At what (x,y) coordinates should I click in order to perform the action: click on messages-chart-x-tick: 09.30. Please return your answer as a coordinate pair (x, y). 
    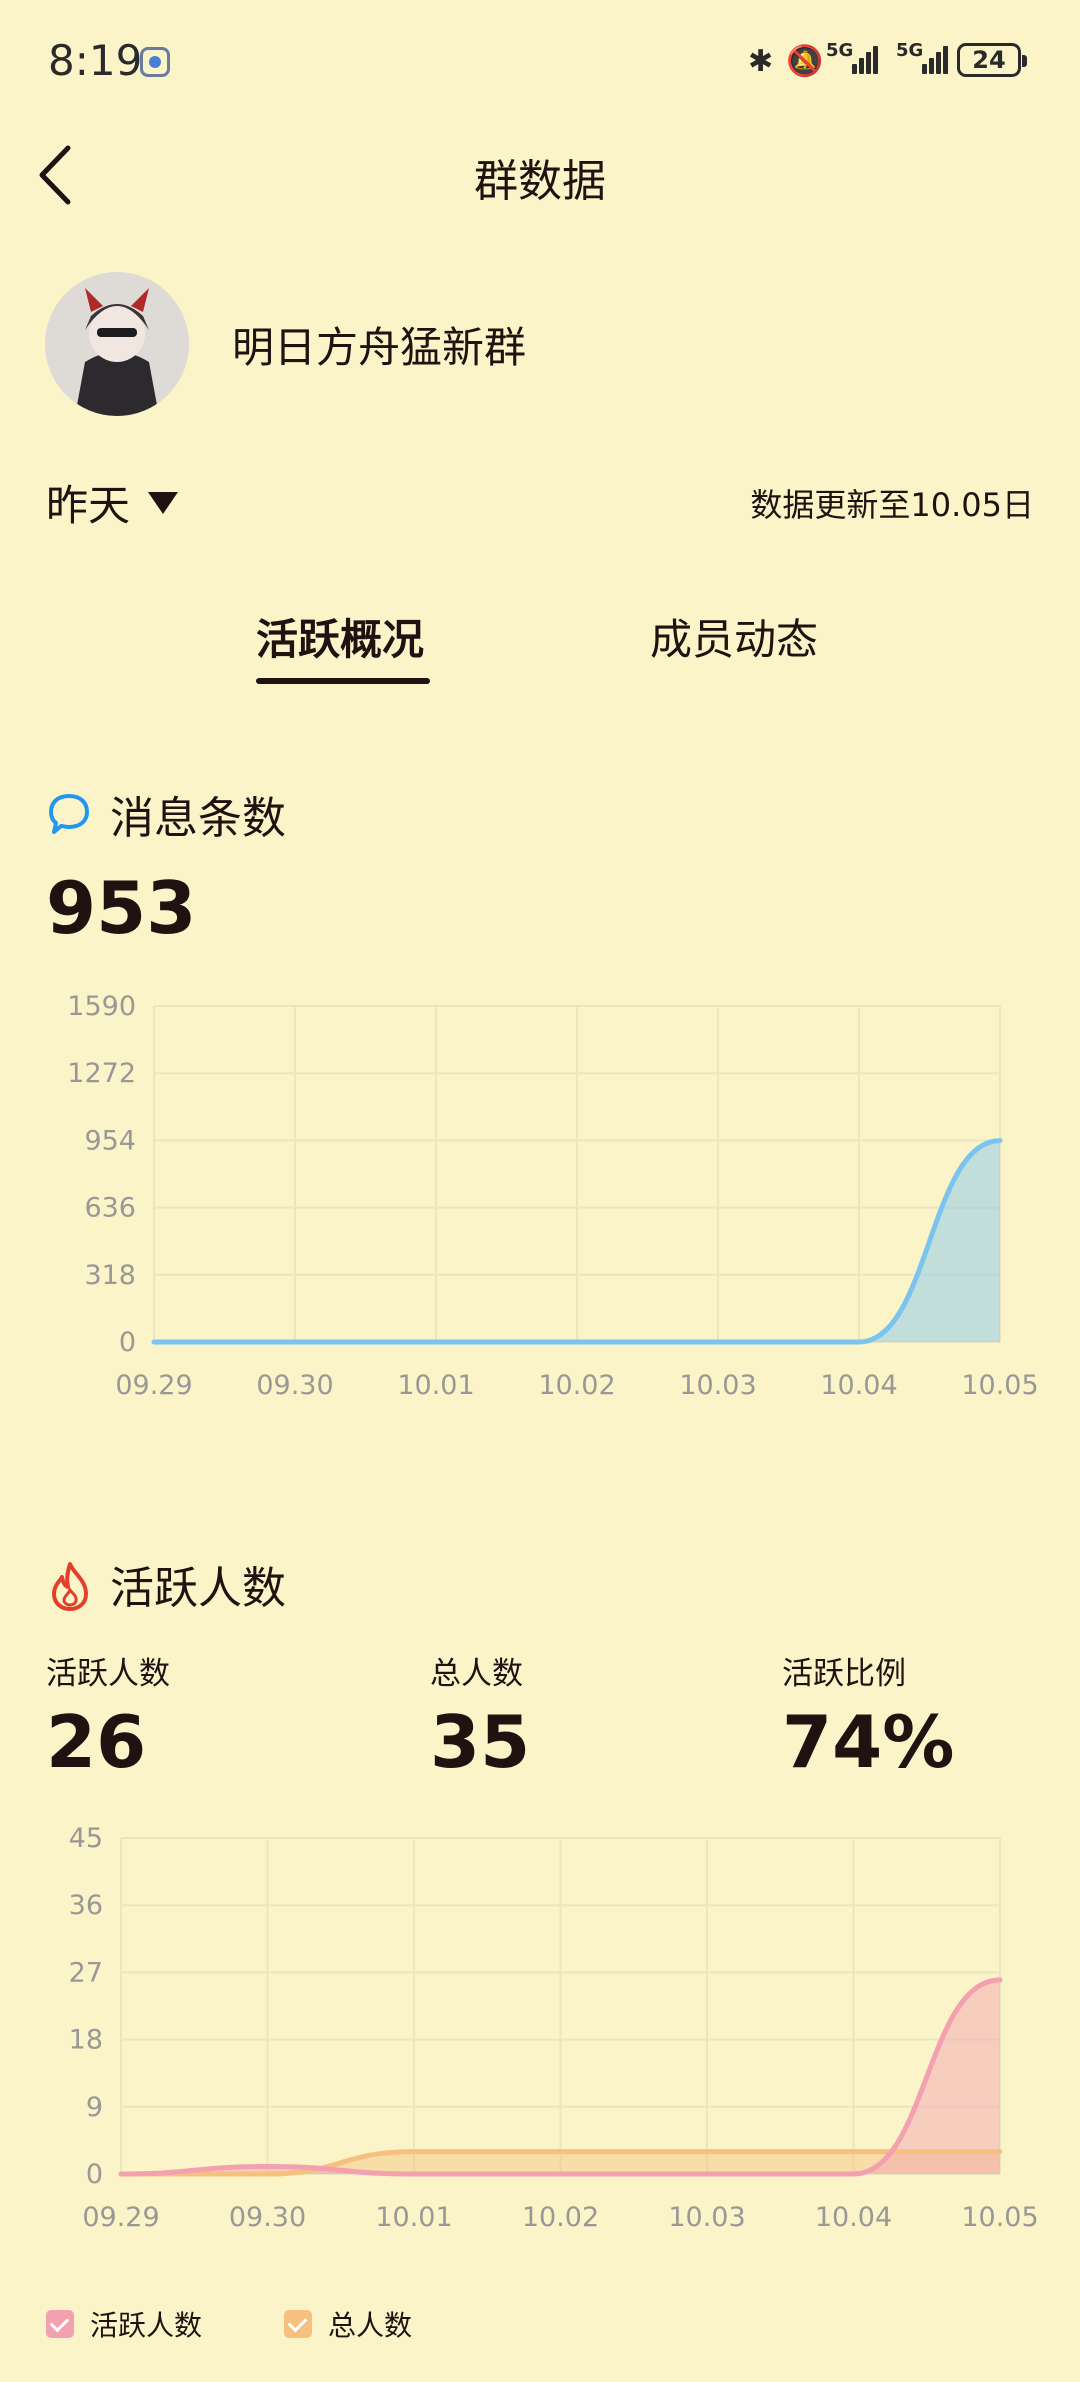
    Looking at the image, I should click on (294, 1385).